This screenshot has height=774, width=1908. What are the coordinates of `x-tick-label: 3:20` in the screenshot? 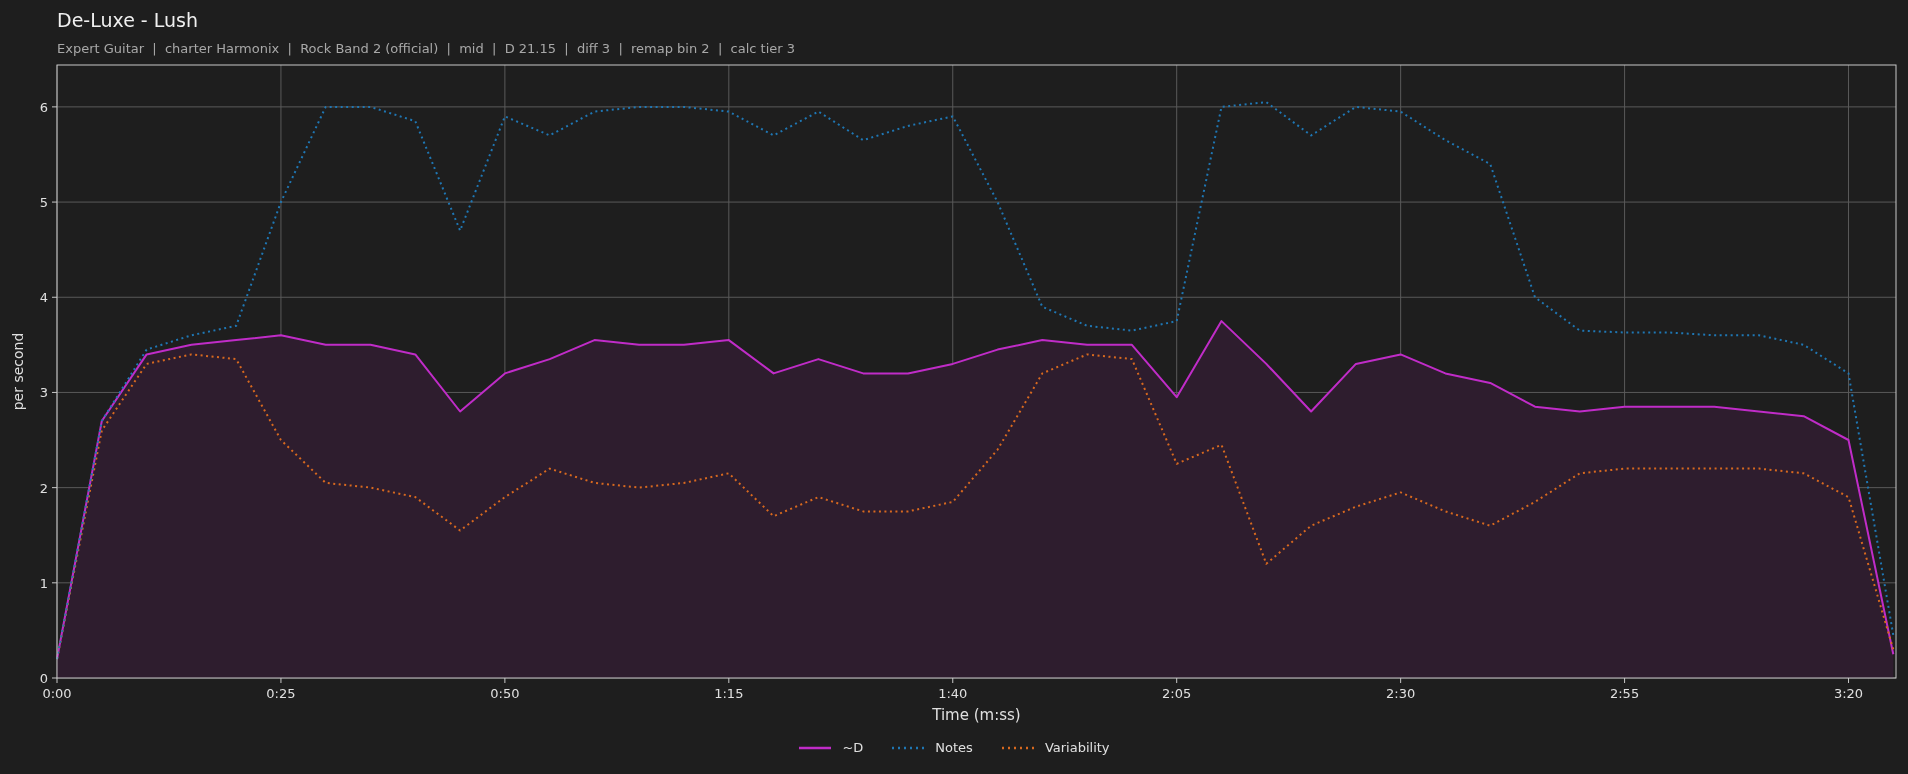 It's located at (1848, 693).